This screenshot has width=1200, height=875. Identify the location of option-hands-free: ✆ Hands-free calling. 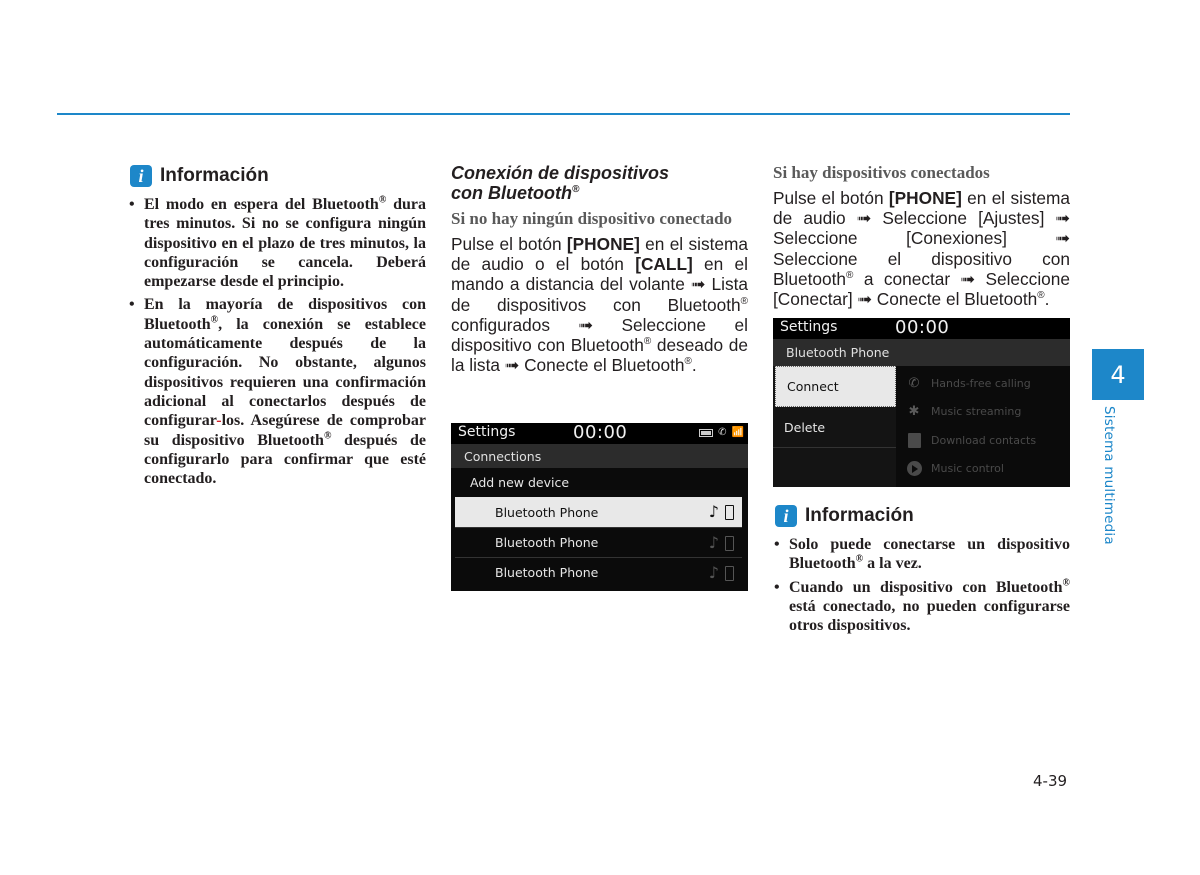
(983, 383).